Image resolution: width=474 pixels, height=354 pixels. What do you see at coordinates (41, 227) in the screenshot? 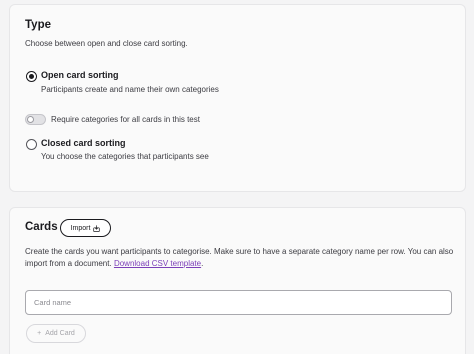
I see `cards-title: Cards` at bounding box center [41, 227].